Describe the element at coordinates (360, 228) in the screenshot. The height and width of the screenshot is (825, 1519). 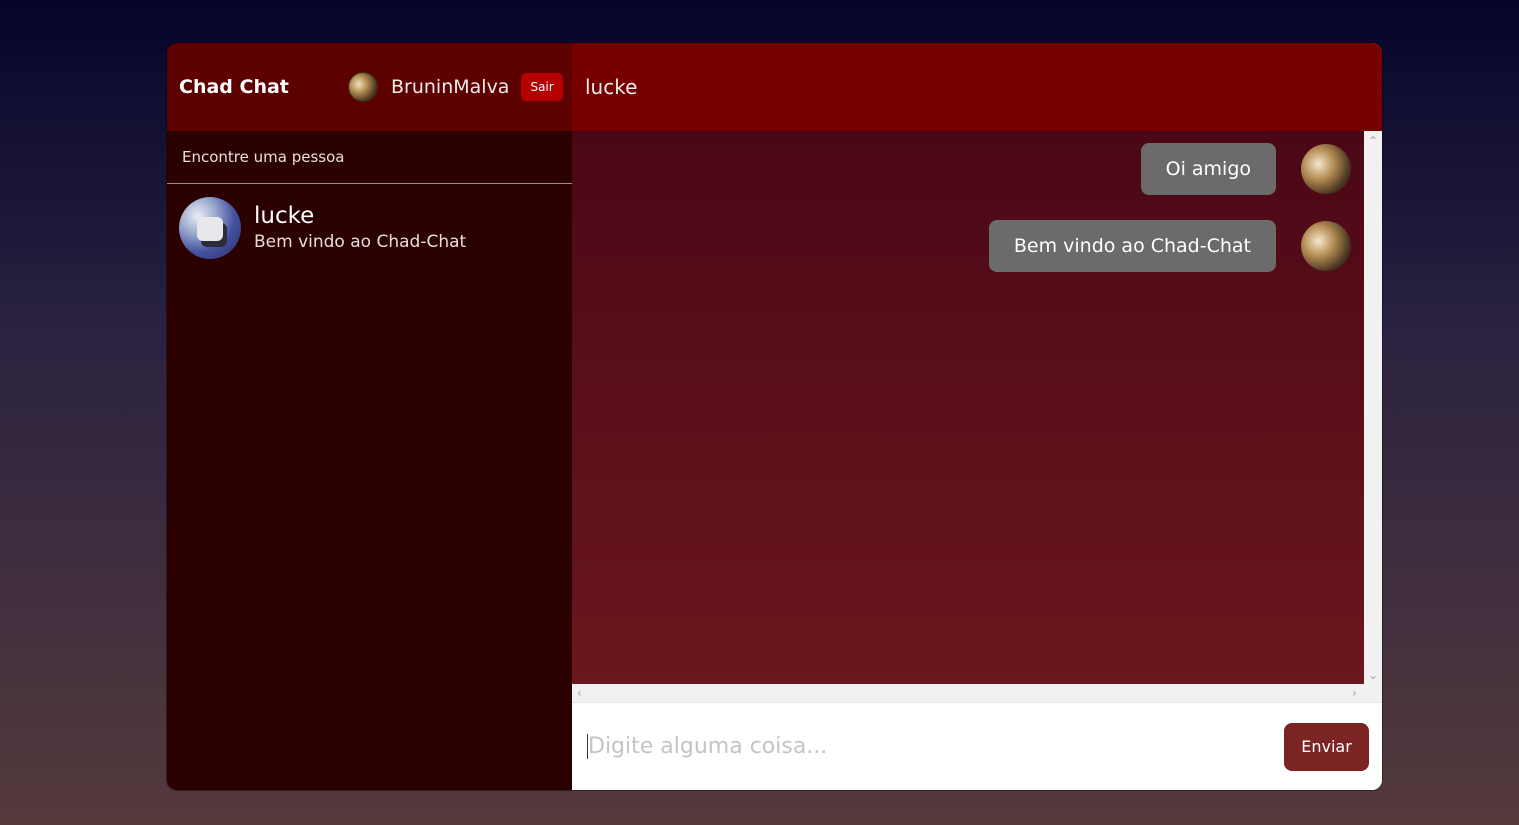
I see `contact-text: lucke Bem vindo ao Chad-Chat` at that location.